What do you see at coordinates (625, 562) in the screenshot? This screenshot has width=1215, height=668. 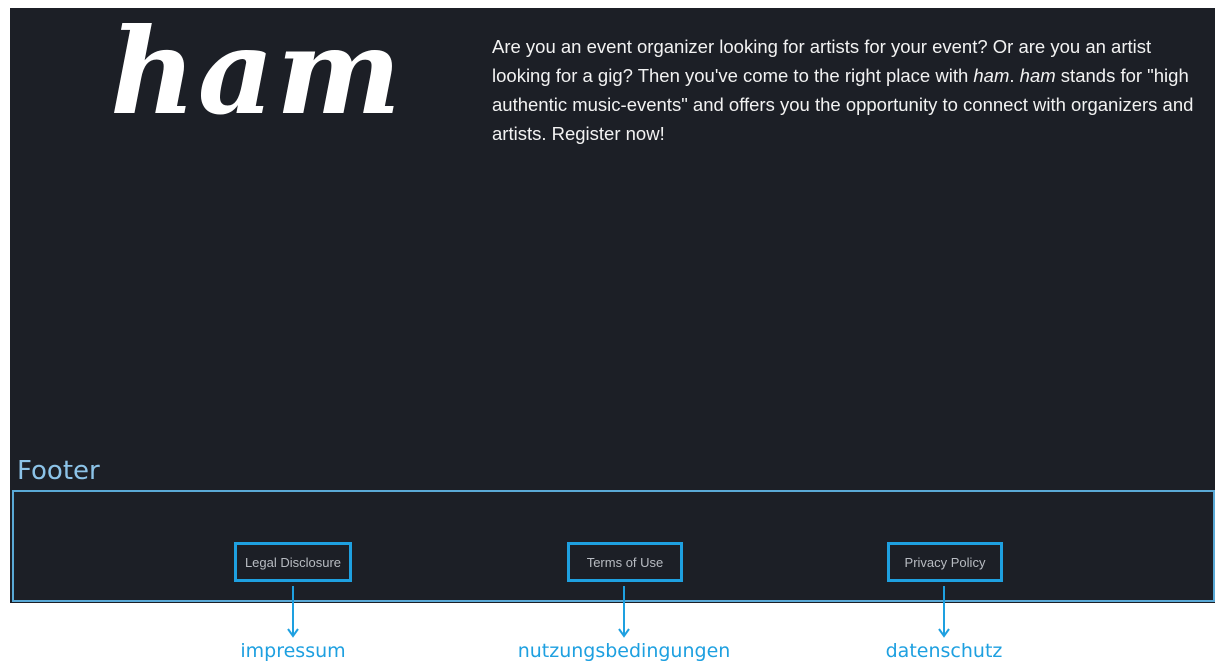 I see `terms-of-use-link: Terms of Use` at bounding box center [625, 562].